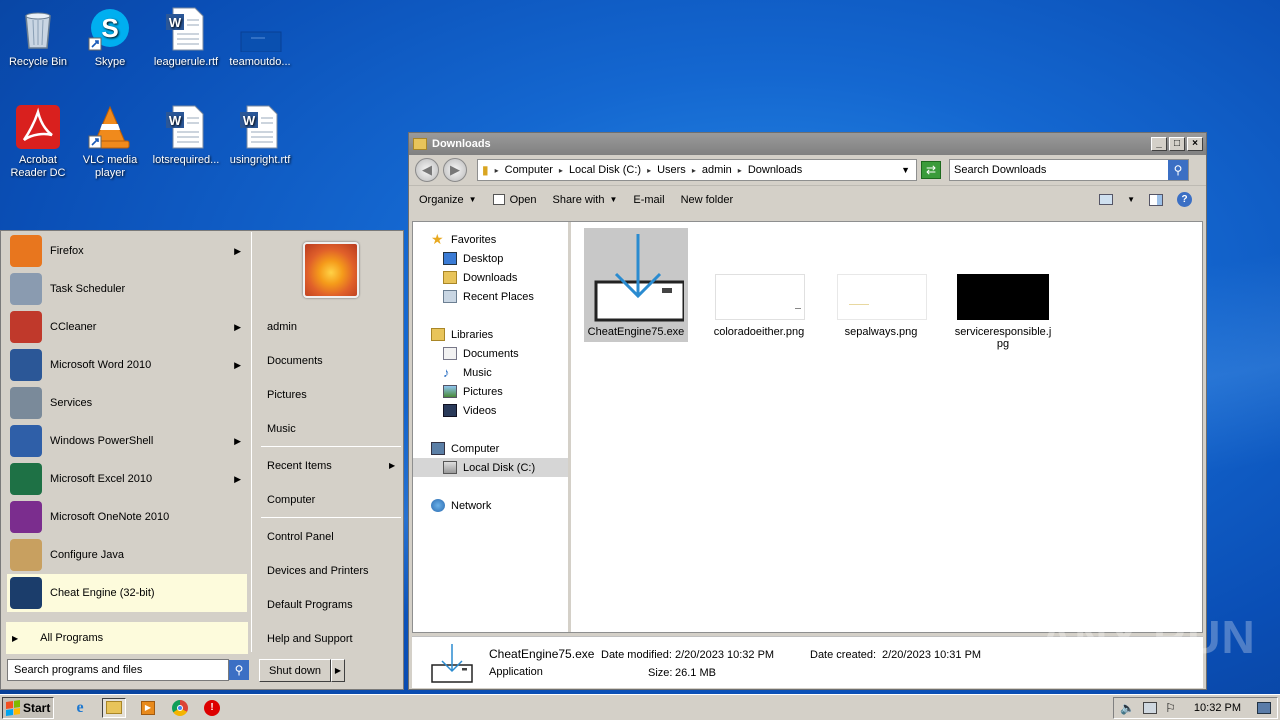 This screenshot has height=720, width=1280. What do you see at coordinates (318, 571) in the screenshot?
I see `start-link-devices-printers: Devices and Printers` at bounding box center [318, 571].